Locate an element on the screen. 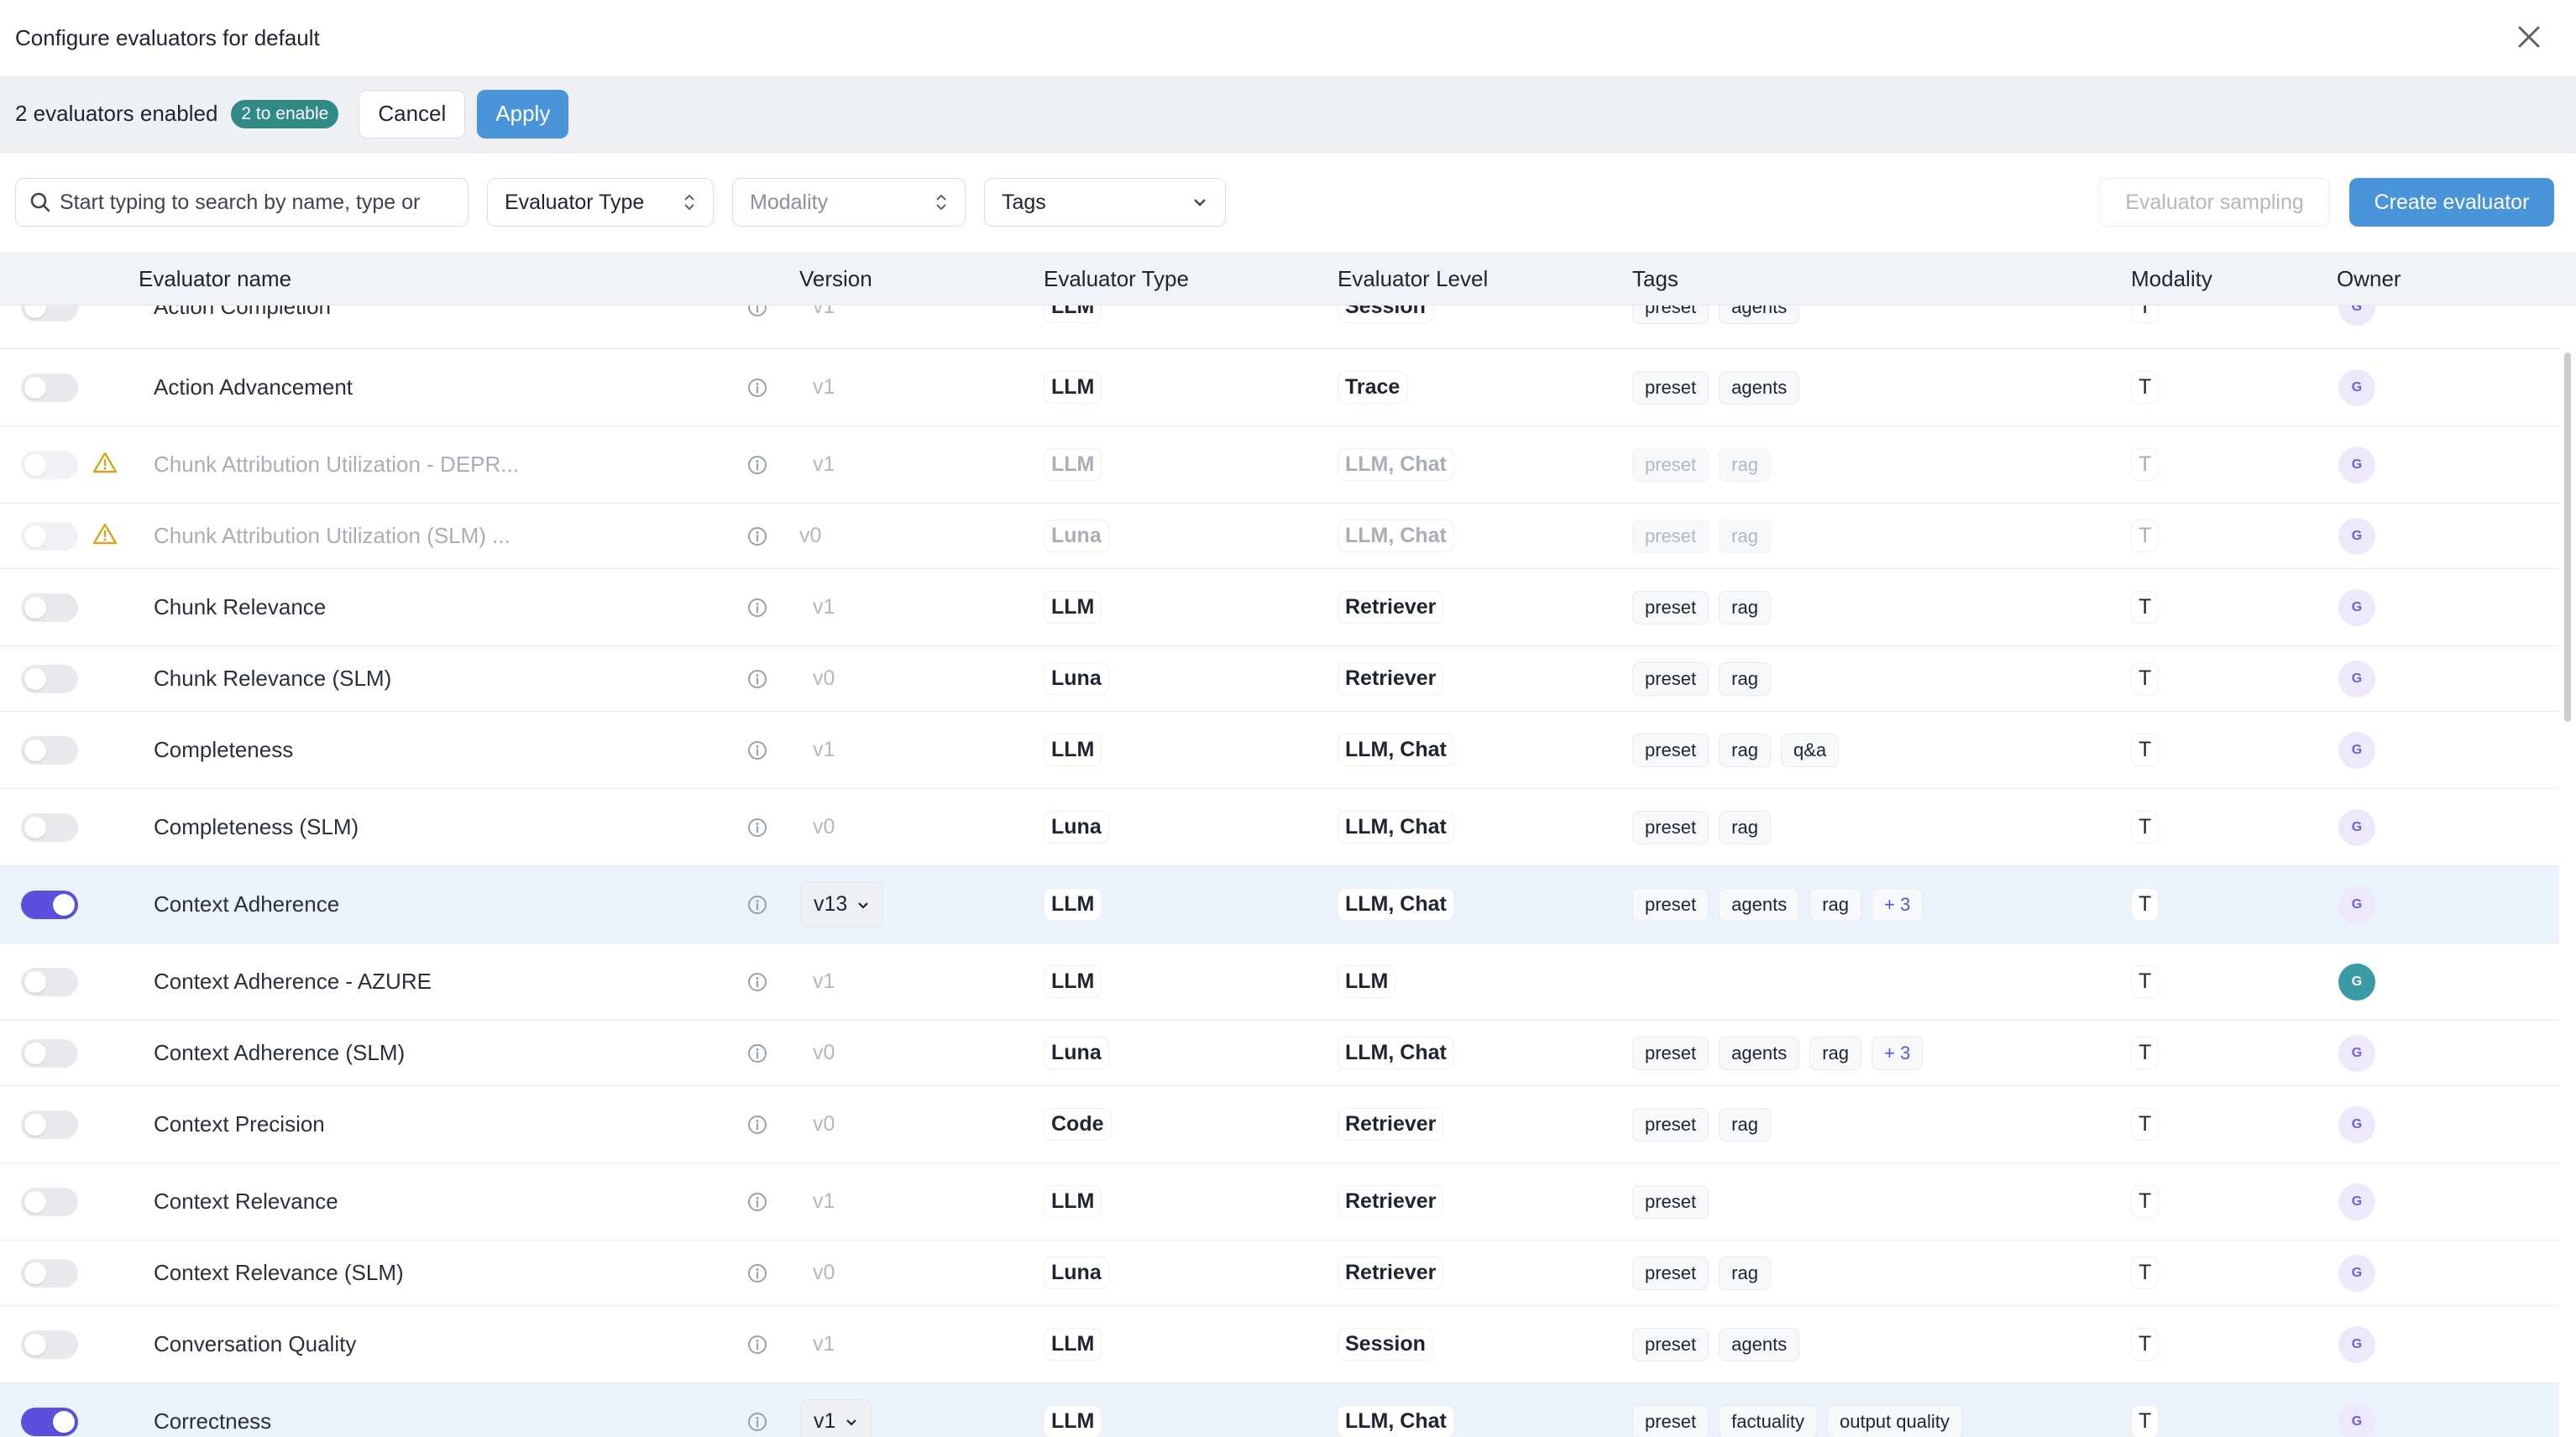  create-evaluator-button: Create evaluator is located at coordinates (2451, 202).